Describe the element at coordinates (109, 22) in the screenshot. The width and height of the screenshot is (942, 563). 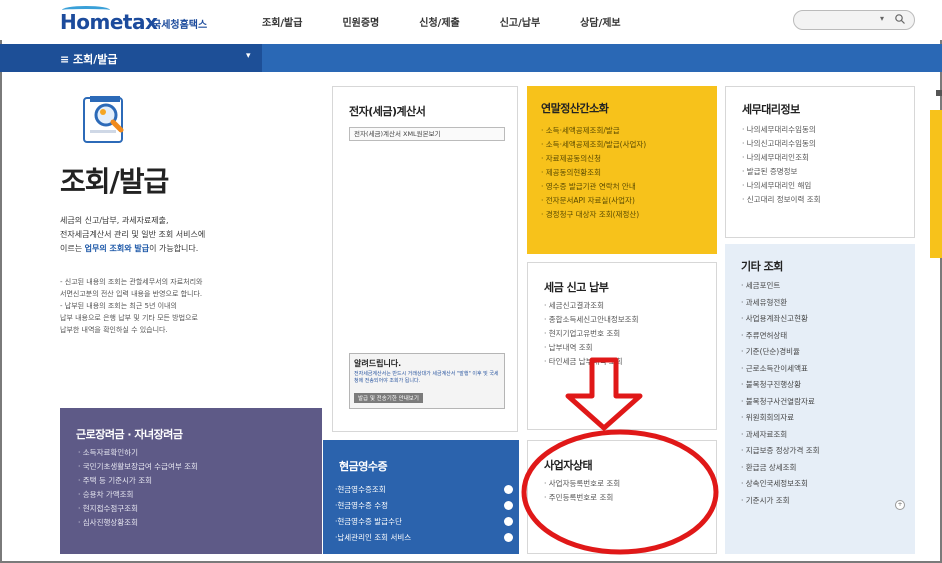
I see `logo-text: Hometax` at that location.